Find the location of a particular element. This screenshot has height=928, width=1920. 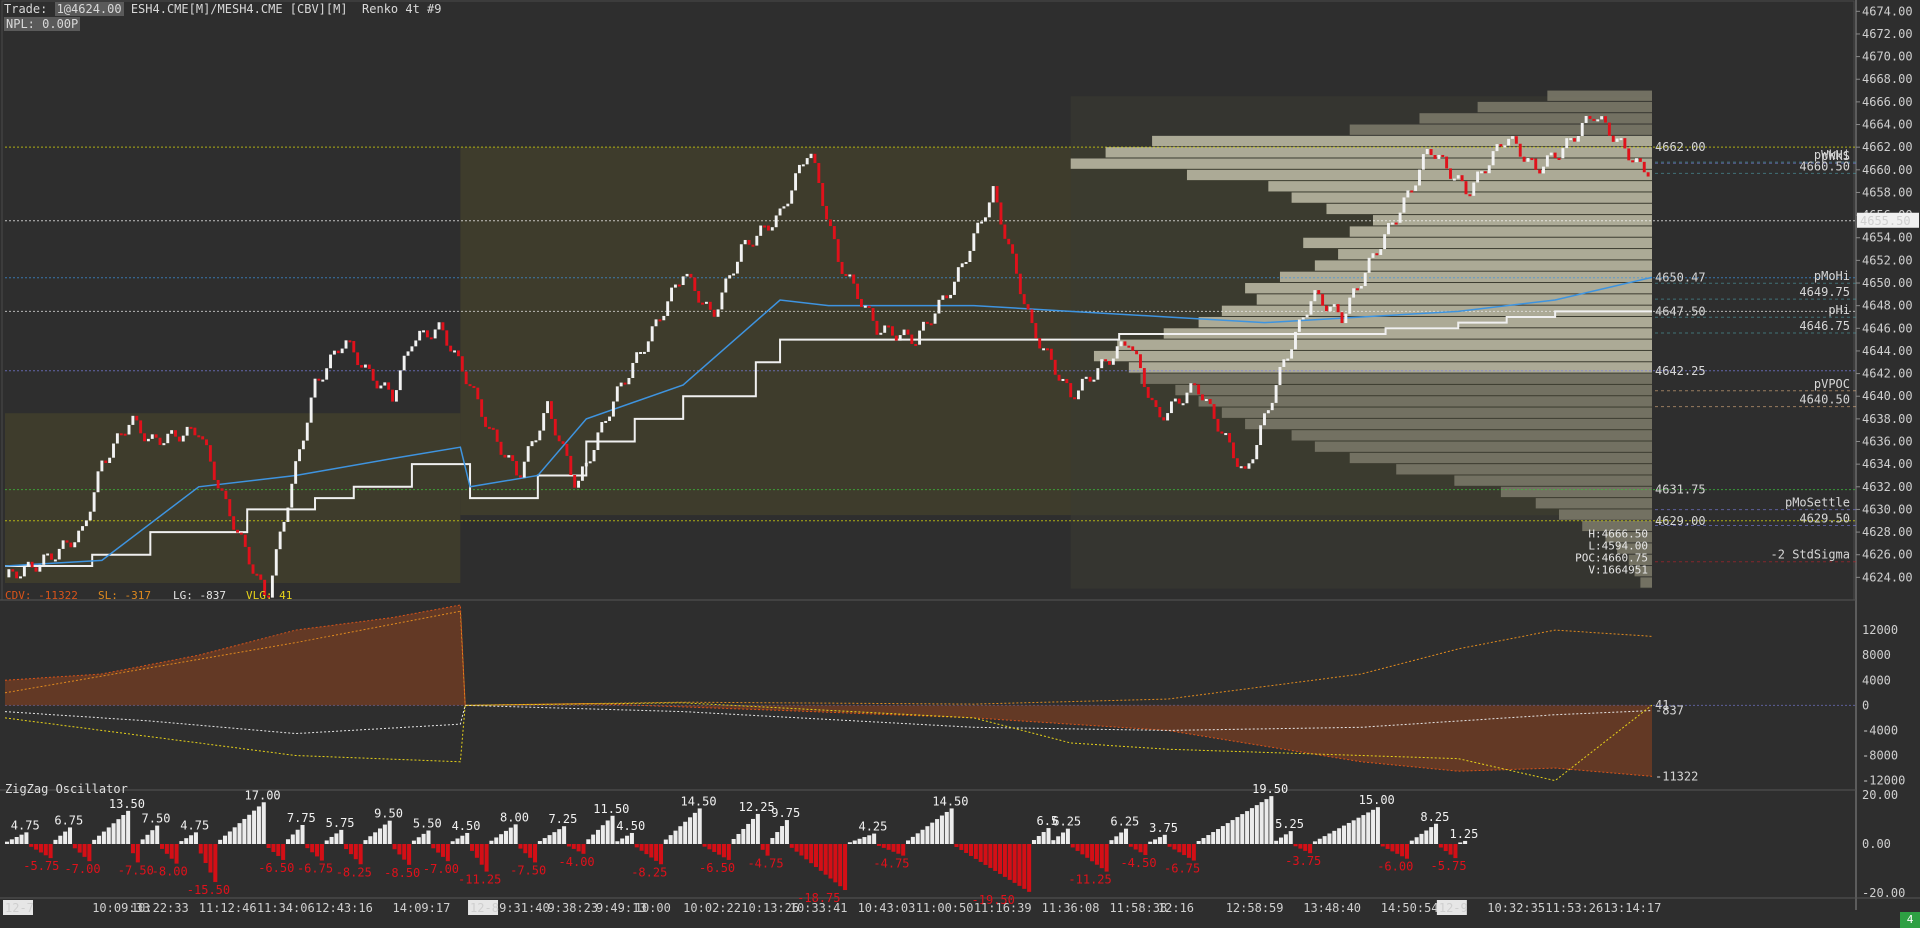

price-tick-label: 4668.00 is located at coordinates (1887, 79).